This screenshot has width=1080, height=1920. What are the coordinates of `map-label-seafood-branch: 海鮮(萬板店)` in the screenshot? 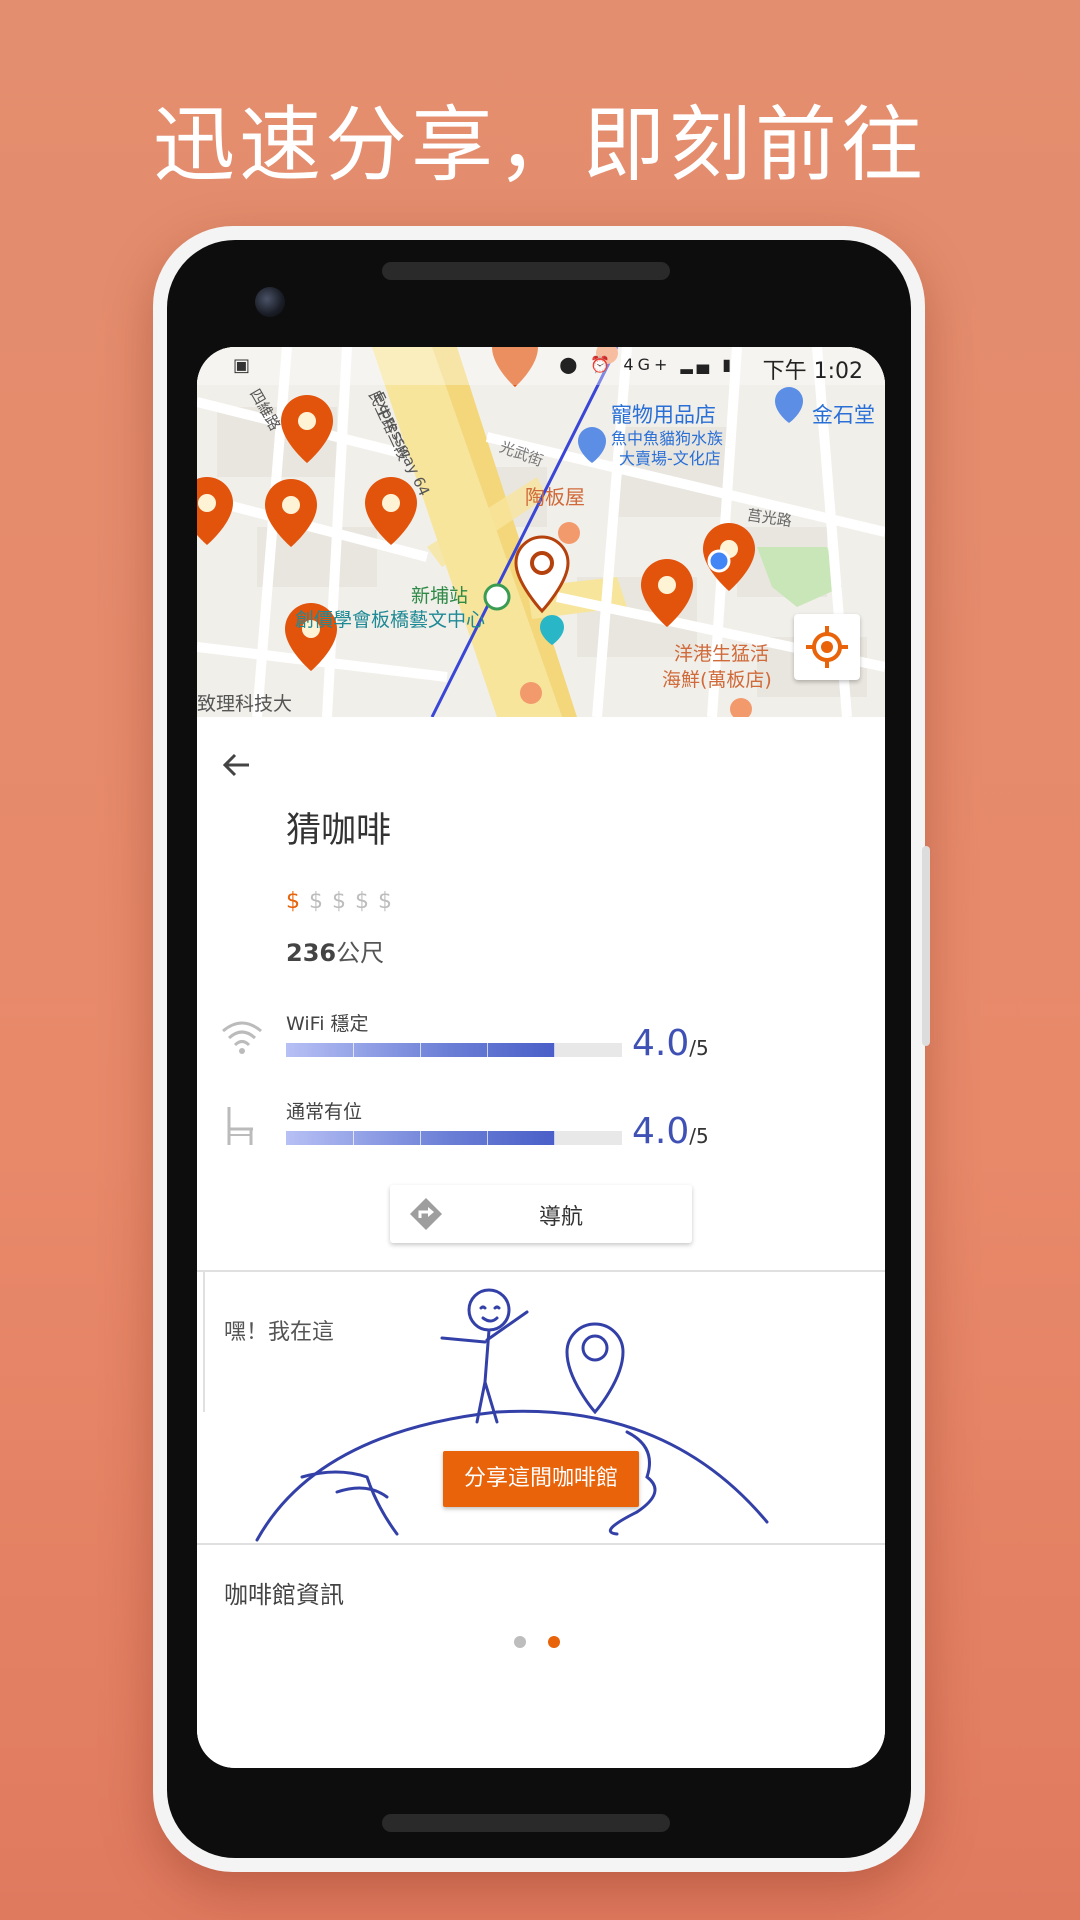 It's located at (717, 680).